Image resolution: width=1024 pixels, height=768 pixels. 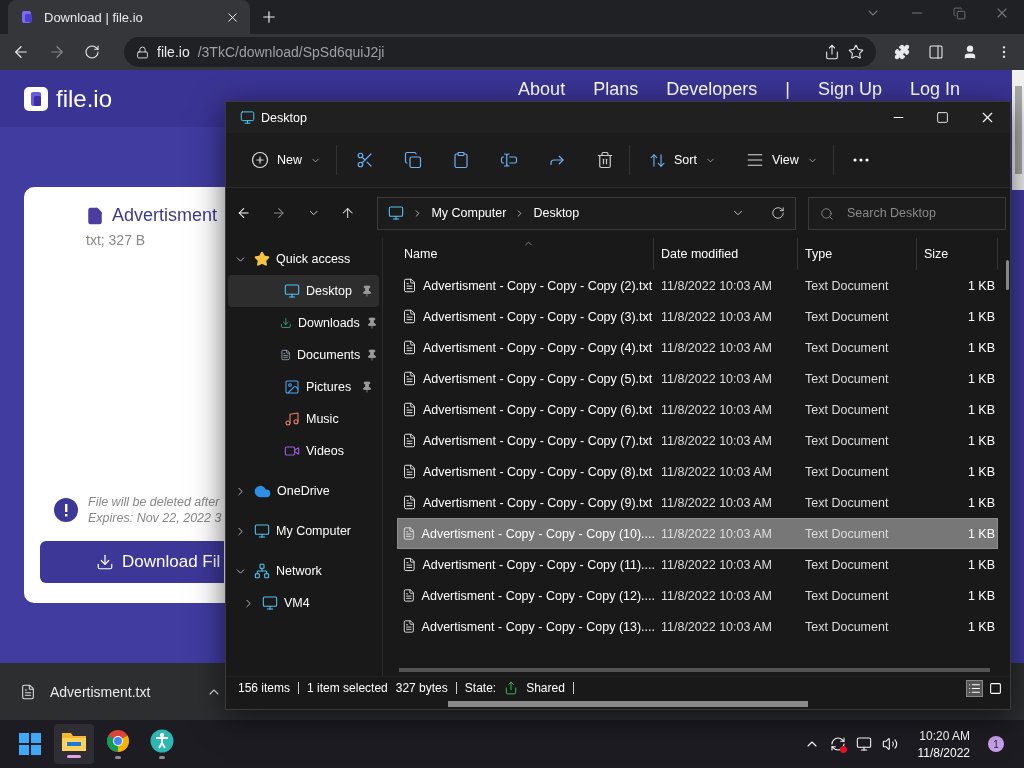 I want to click on downloaded-file: Advertisment.txt, so click(x=100, y=691).